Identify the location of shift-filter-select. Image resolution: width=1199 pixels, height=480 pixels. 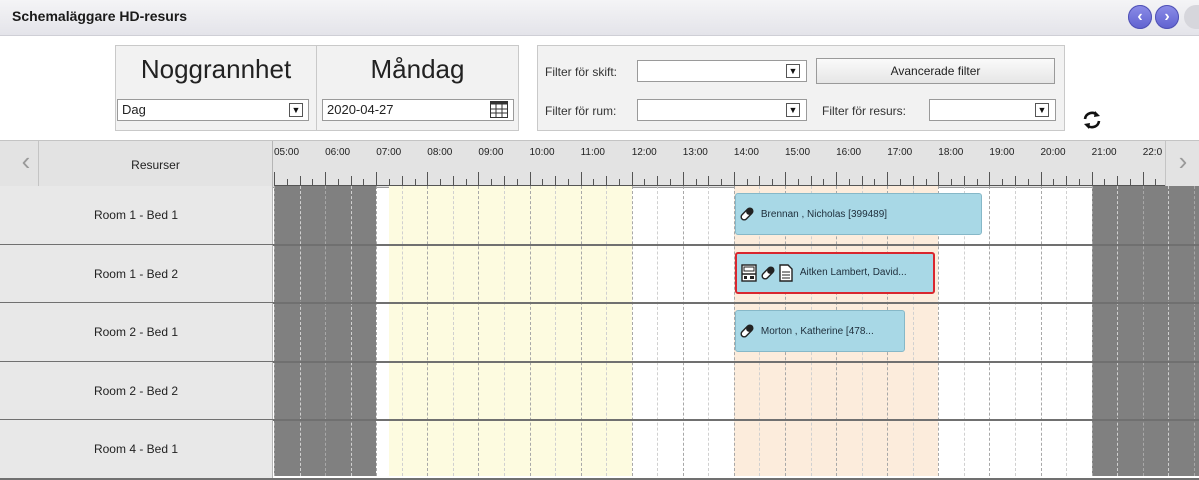
(722, 71).